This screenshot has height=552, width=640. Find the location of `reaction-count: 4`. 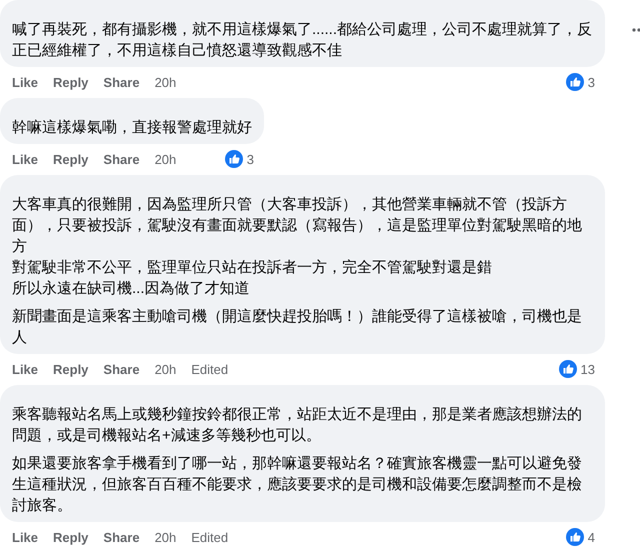

reaction-count: 4 is located at coordinates (591, 537).